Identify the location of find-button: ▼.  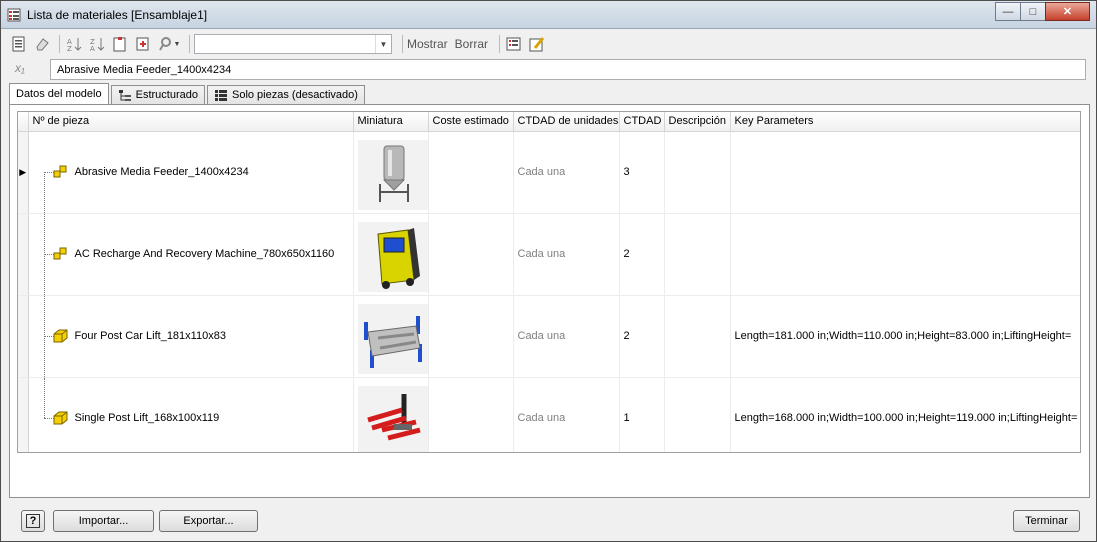
(169, 44).